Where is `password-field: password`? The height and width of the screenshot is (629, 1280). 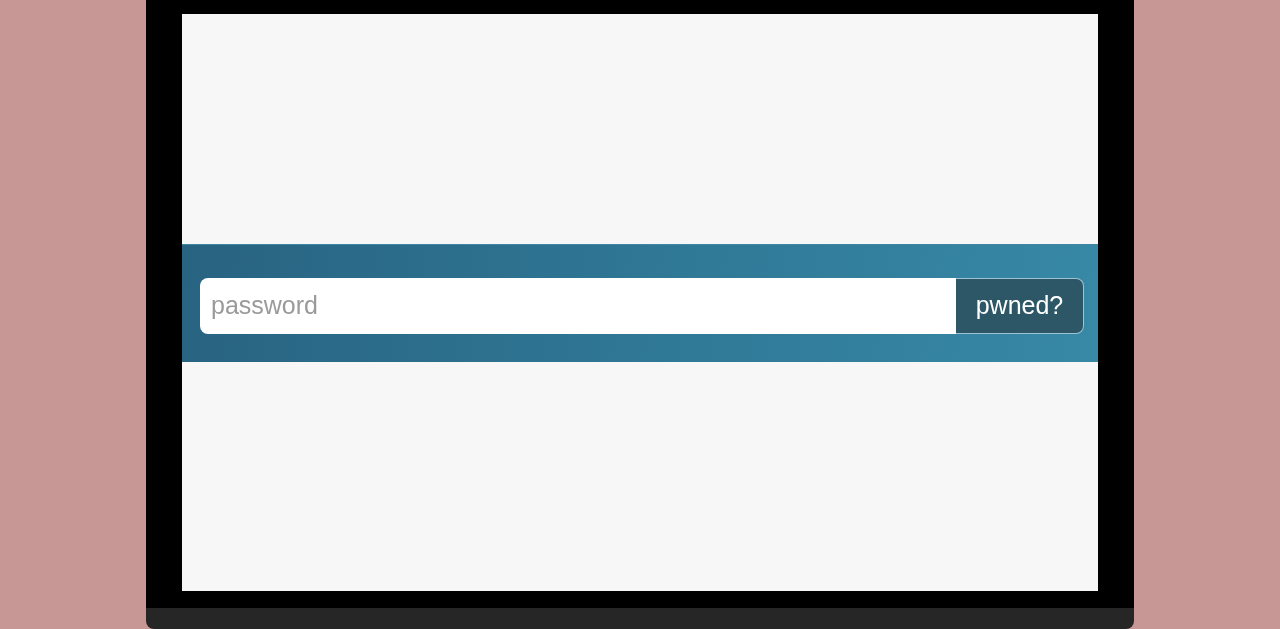
password-field: password is located at coordinates (578, 305).